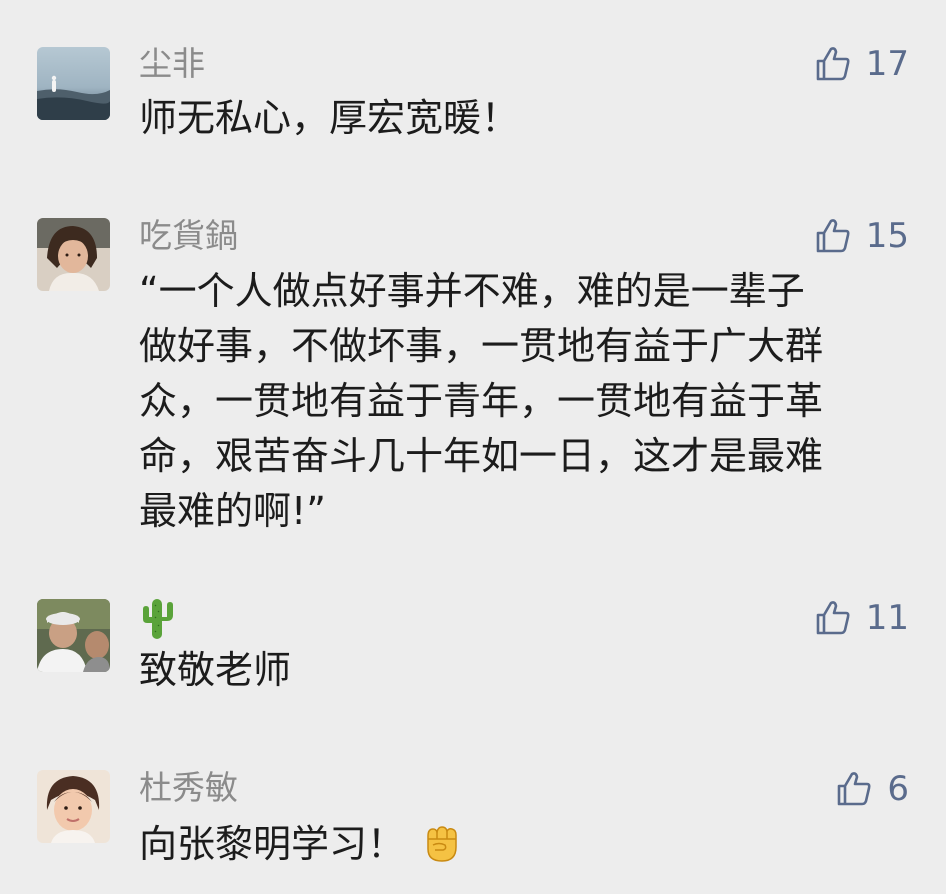 Image resolution: width=946 pixels, height=894 pixels. I want to click on avatar-child-photo, so click(73, 254).